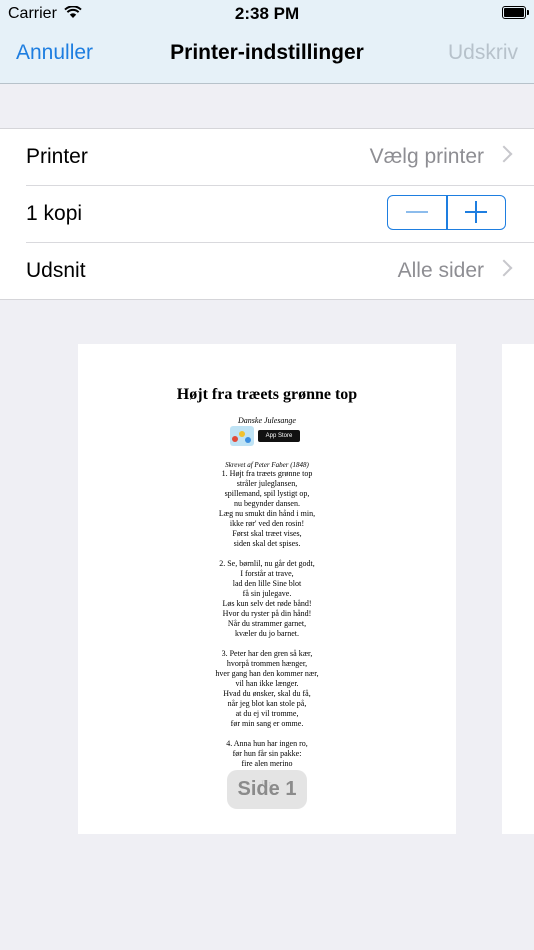 This screenshot has width=534, height=950. What do you see at coordinates (56, 270) in the screenshot?
I see `range-label: Udsnit` at bounding box center [56, 270].